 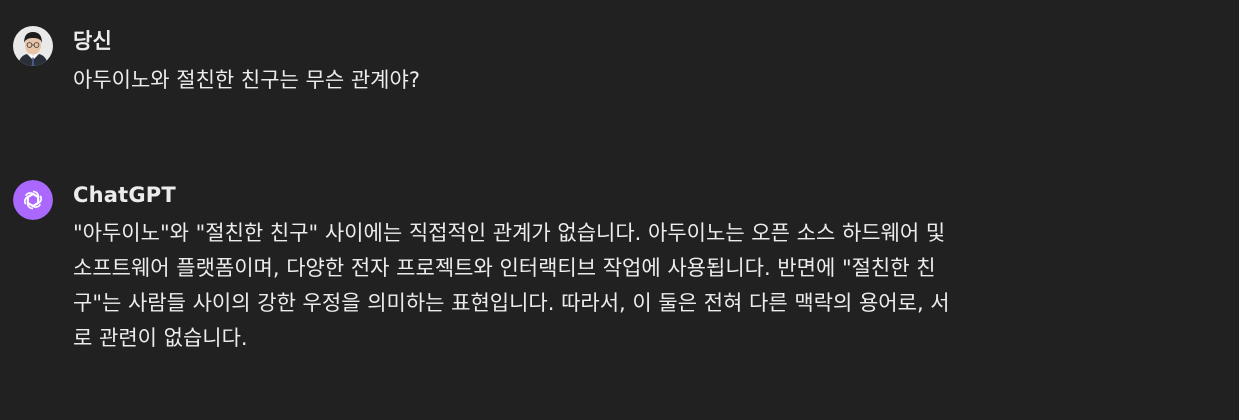 I want to click on assistant-response-line: 로 관련이 없습니다., so click(x=160, y=338).